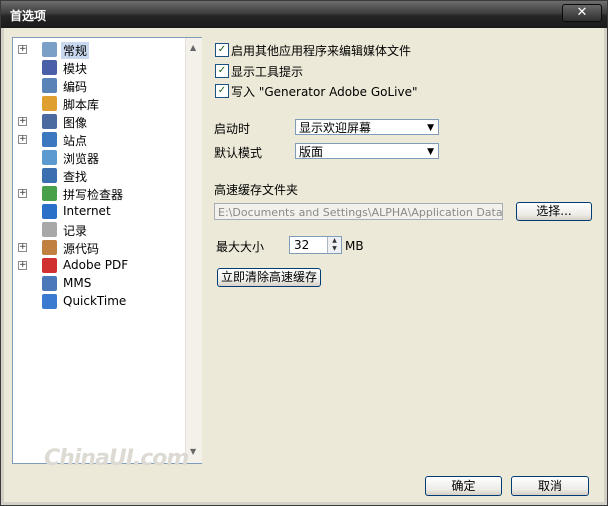 The height and width of the screenshot is (506, 608). What do you see at coordinates (98, 284) in the screenshot?
I see `tree-item: MMS` at bounding box center [98, 284].